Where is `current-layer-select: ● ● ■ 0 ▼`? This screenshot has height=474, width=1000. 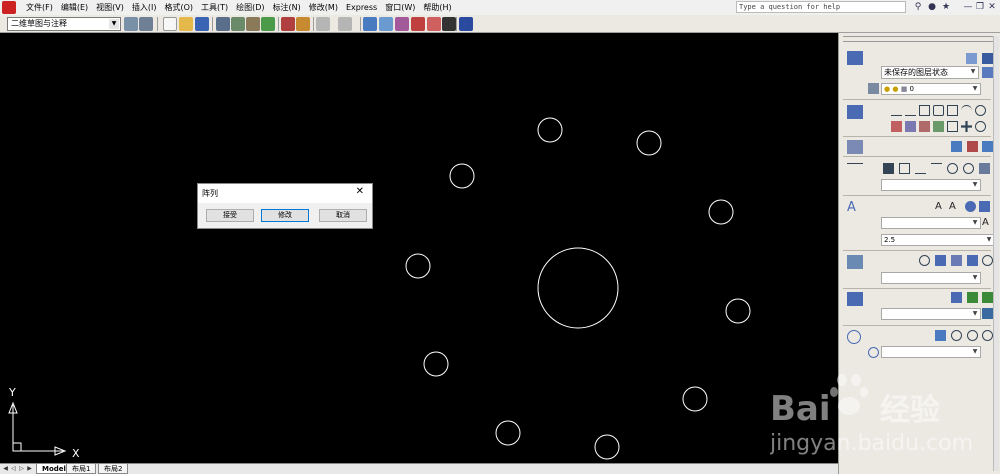
current-layer-select: ● ● ■ 0 ▼ is located at coordinates (931, 89).